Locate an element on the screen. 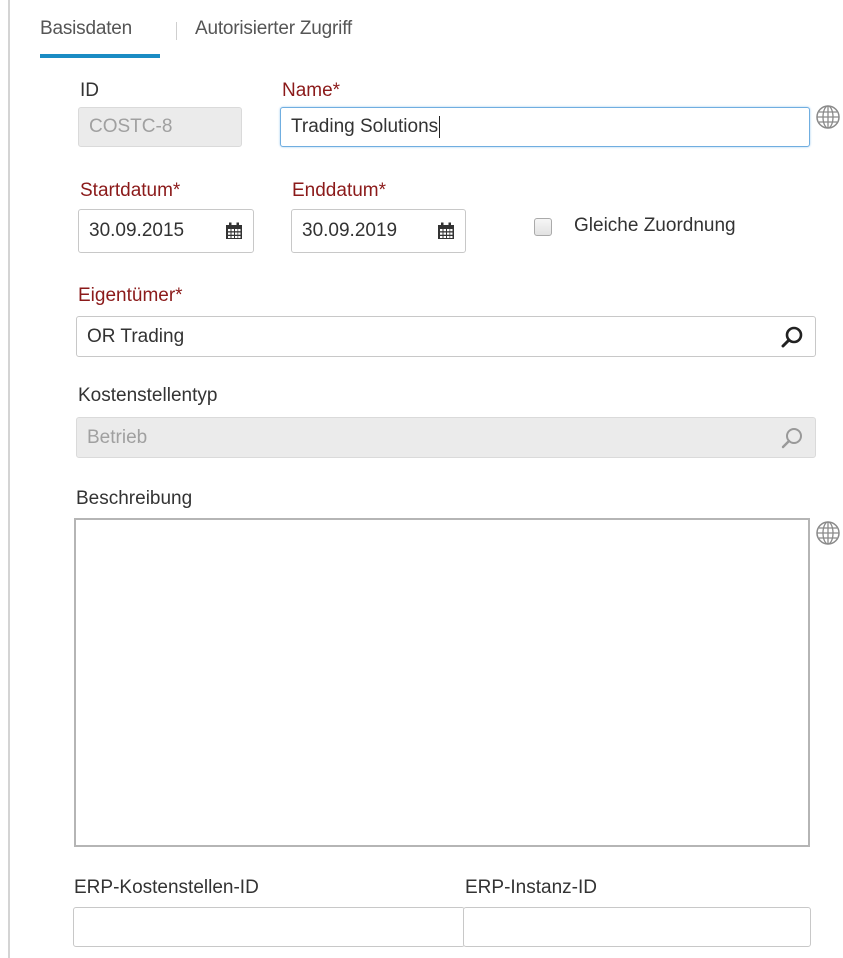 This screenshot has height=958, width=843. erp-kostenstellen-id-field is located at coordinates (269, 927).